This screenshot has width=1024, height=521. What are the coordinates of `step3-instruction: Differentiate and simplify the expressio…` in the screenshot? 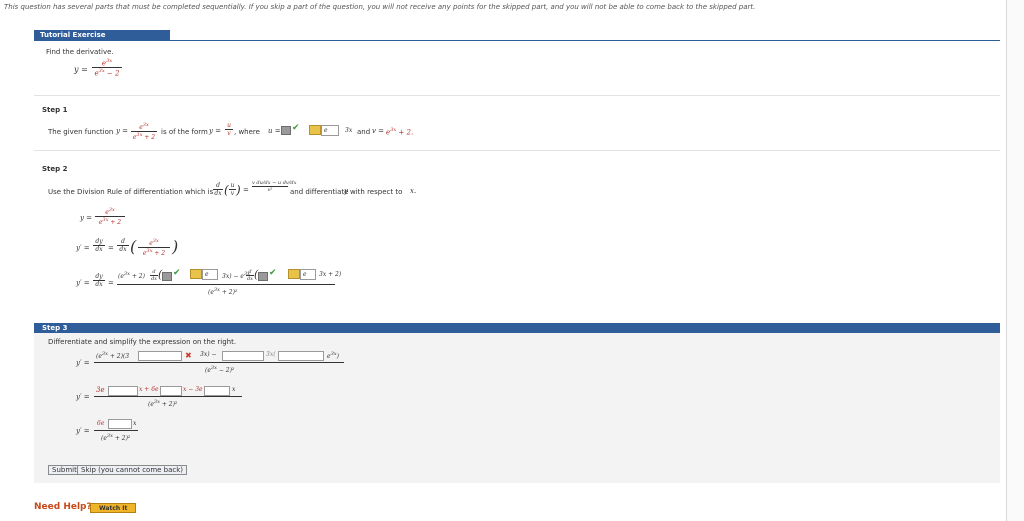 It's located at (142, 342).